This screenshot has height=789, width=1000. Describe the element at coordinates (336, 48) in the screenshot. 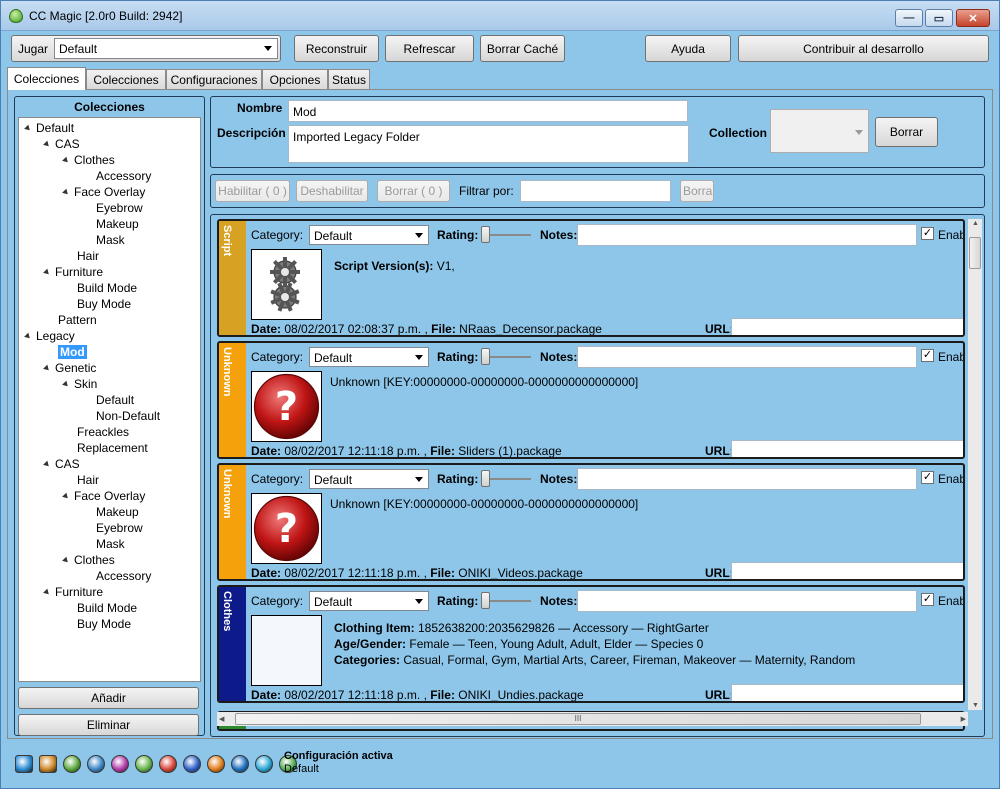

I see `reconstruir-button: Reconstruir` at that location.